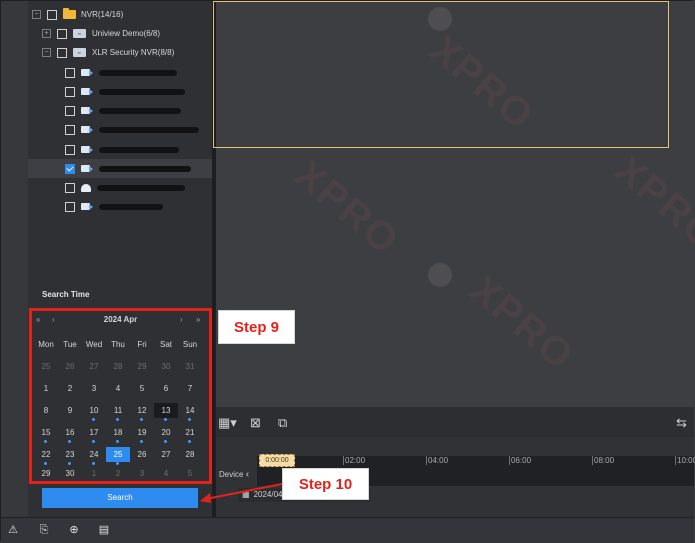 This screenshot has height=543, width=695. What do you see at coordinates (108, 52) in the screenshot?
I see `tree-group-xlr: − ▪▪ XLR Security NVR(8/8)` at bounding box center [108, 52].